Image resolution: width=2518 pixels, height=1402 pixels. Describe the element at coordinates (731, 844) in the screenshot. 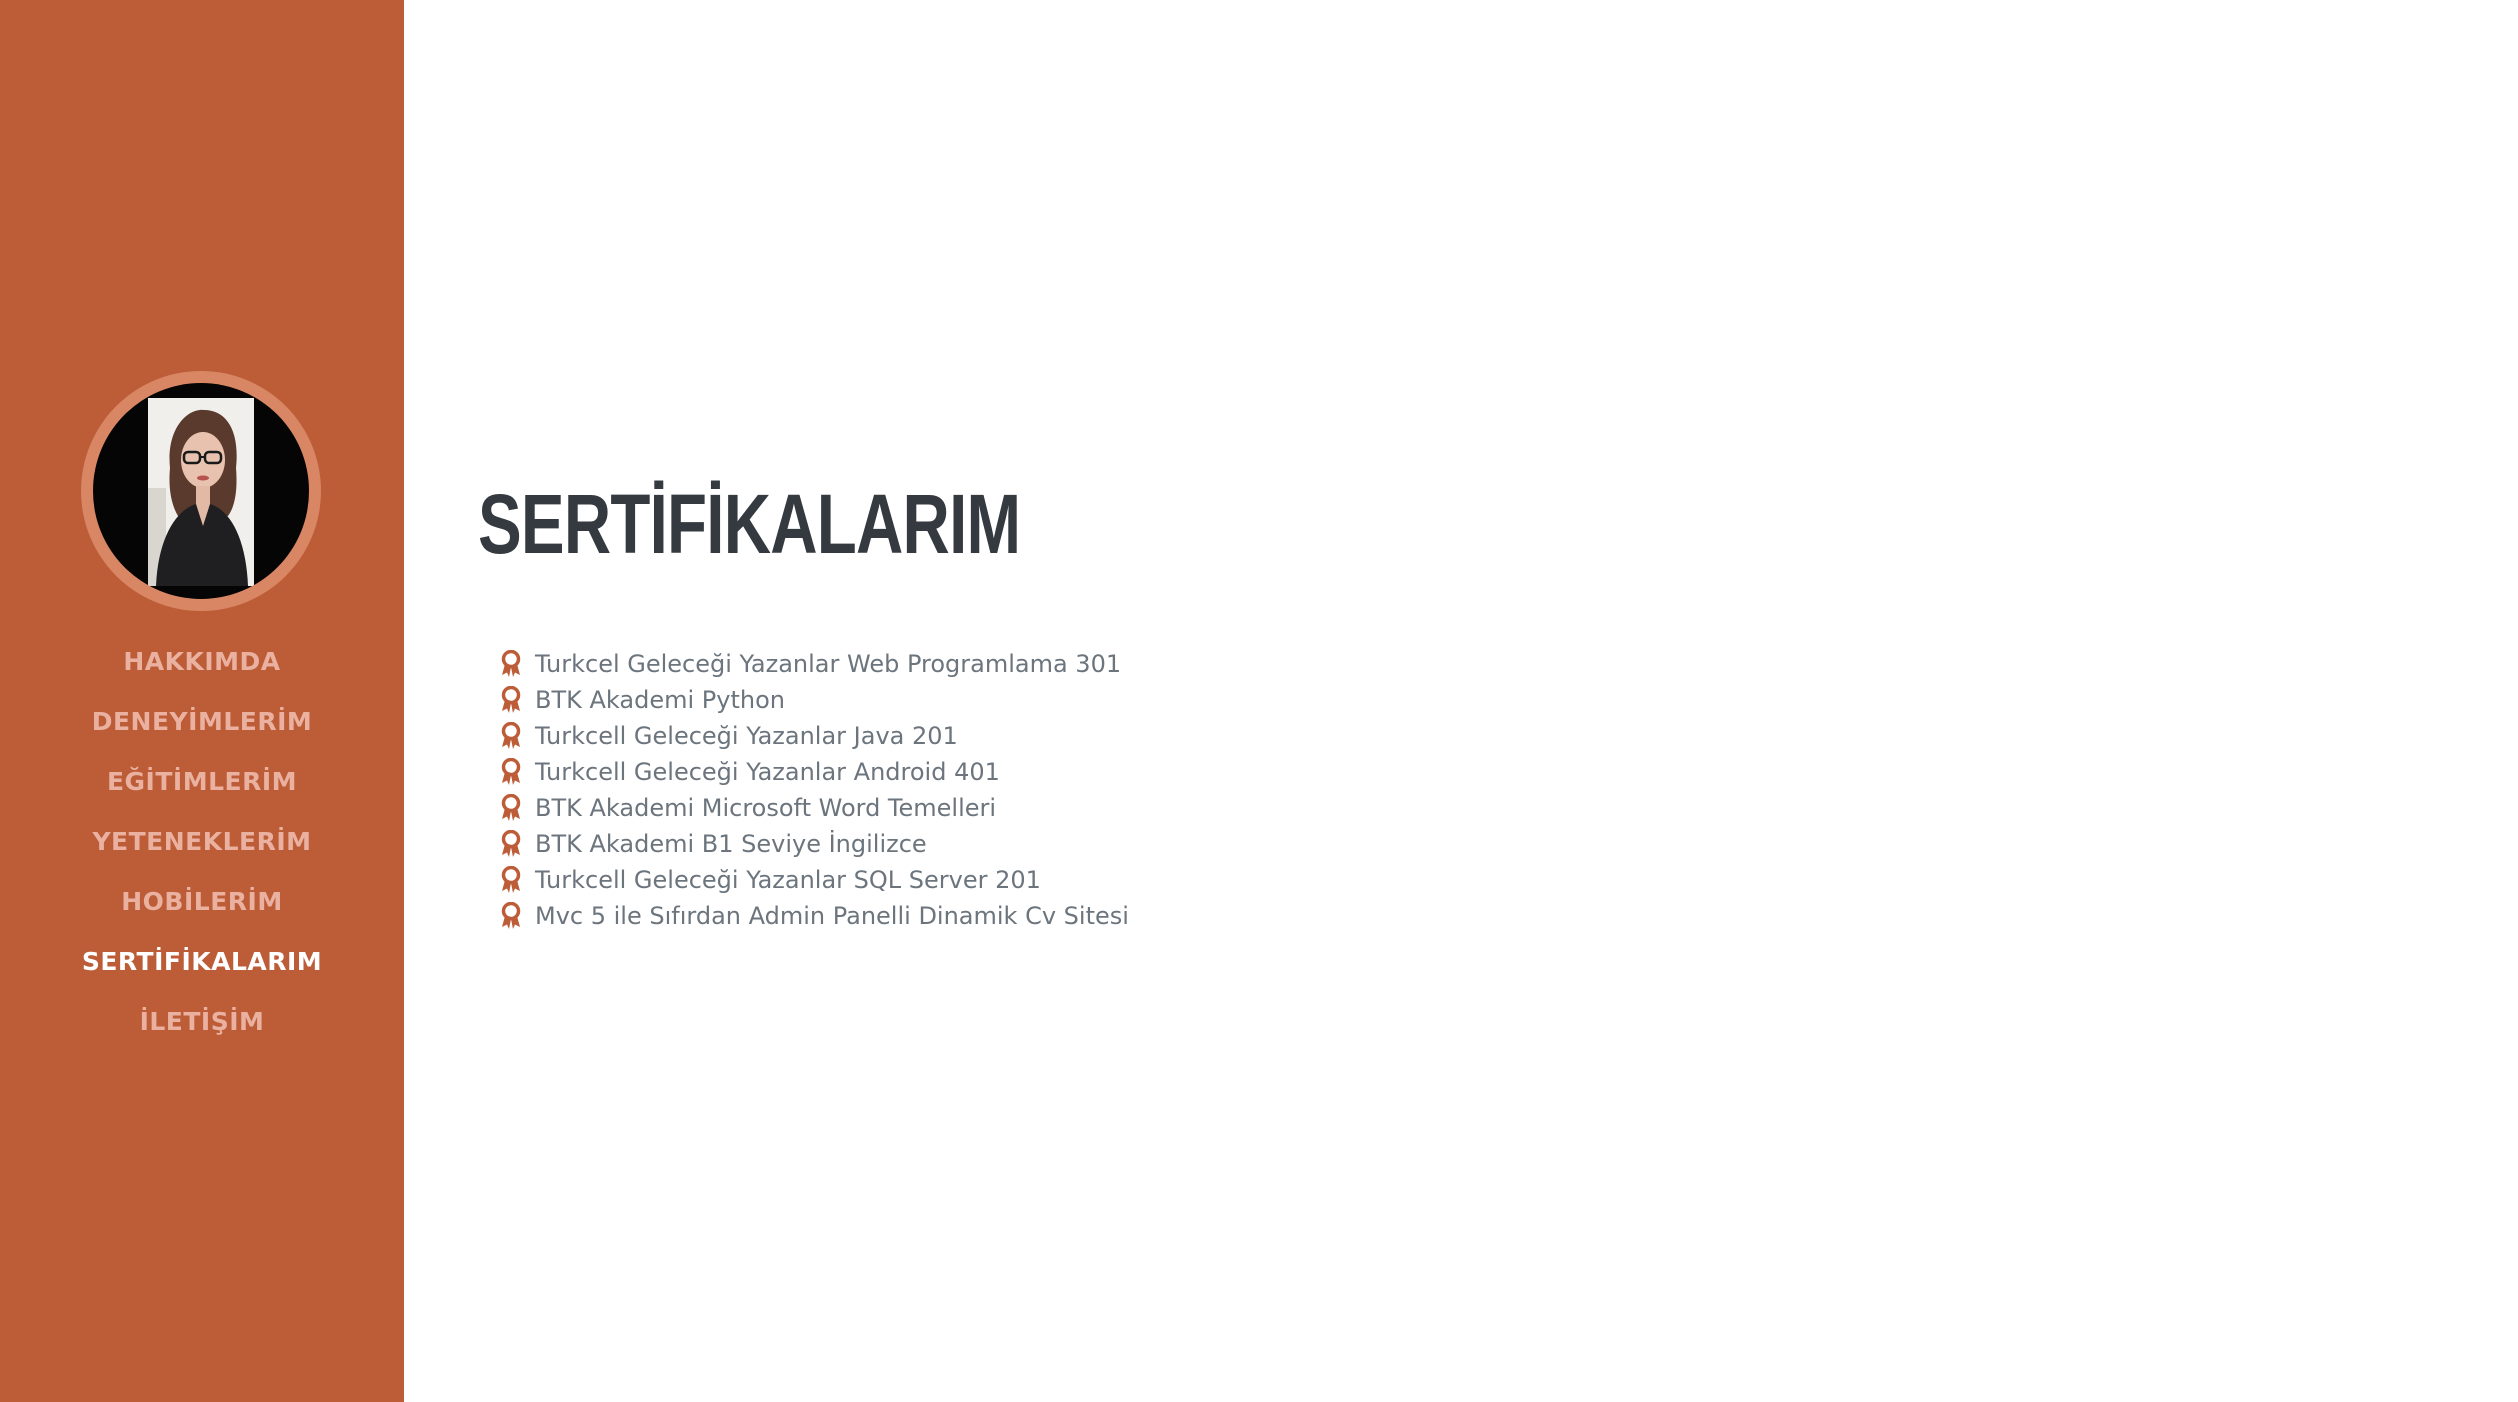

I see `certificate-name: BTK Akademi B1 Seviye İngilizce` at that location.